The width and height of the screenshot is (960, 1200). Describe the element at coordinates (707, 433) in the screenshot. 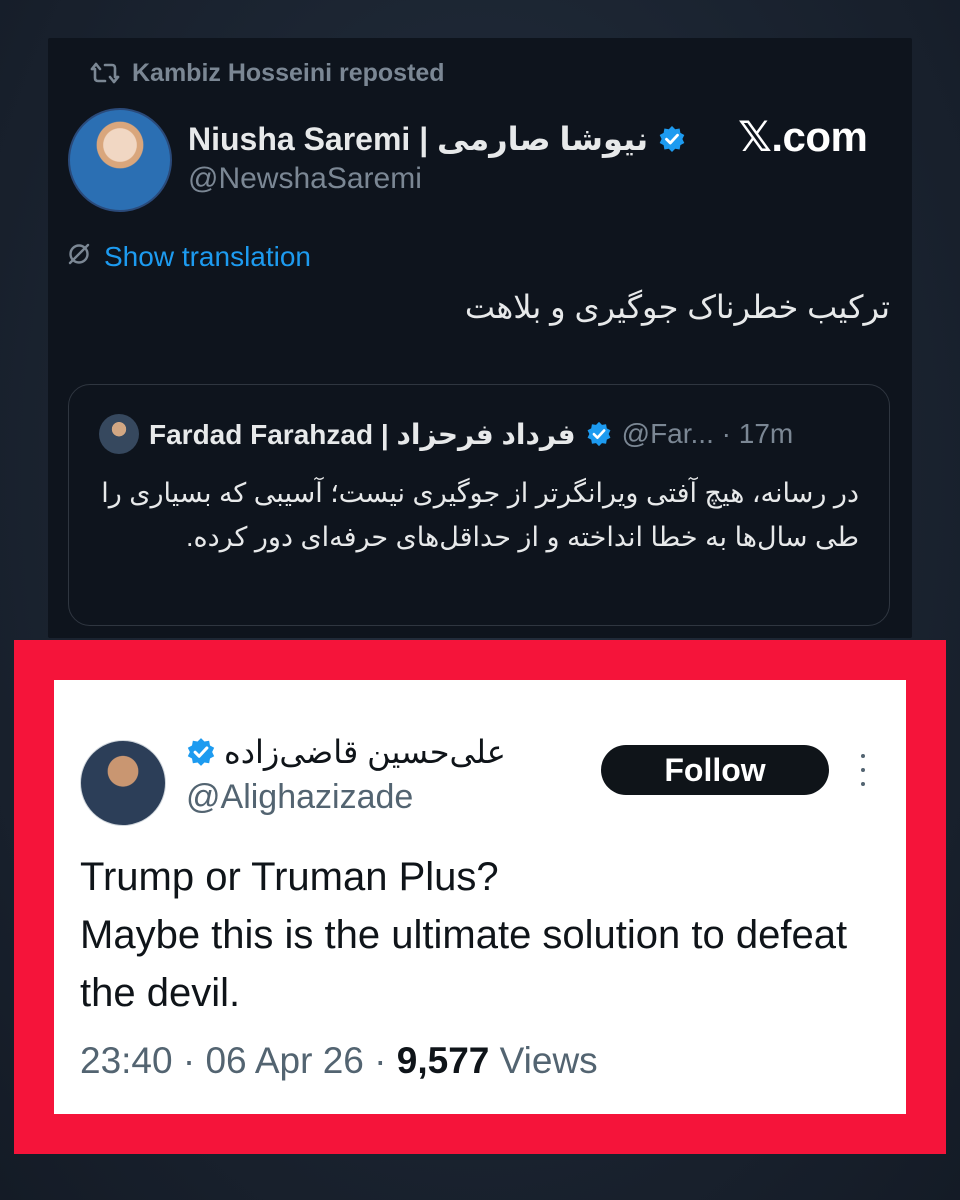

I see `quoted-handle-time: @Far... · 17m` at that location.